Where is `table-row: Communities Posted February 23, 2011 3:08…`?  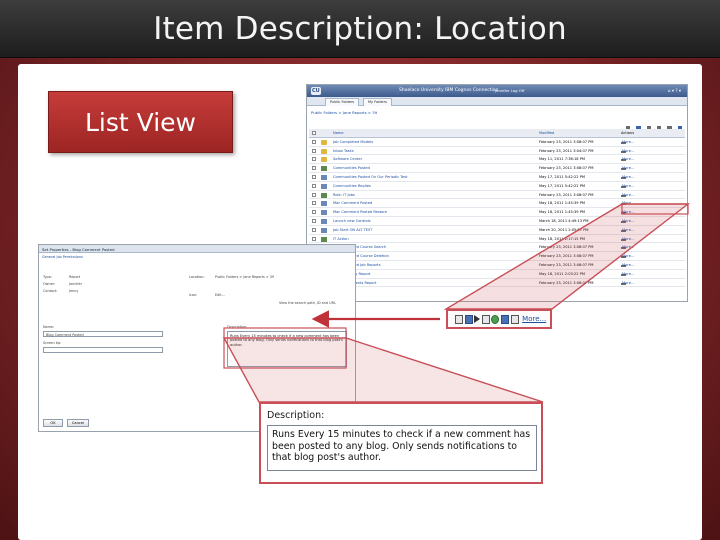 table-row: Communities Posted February 23, 2011 3:08… is located at coordinates (497, 168).